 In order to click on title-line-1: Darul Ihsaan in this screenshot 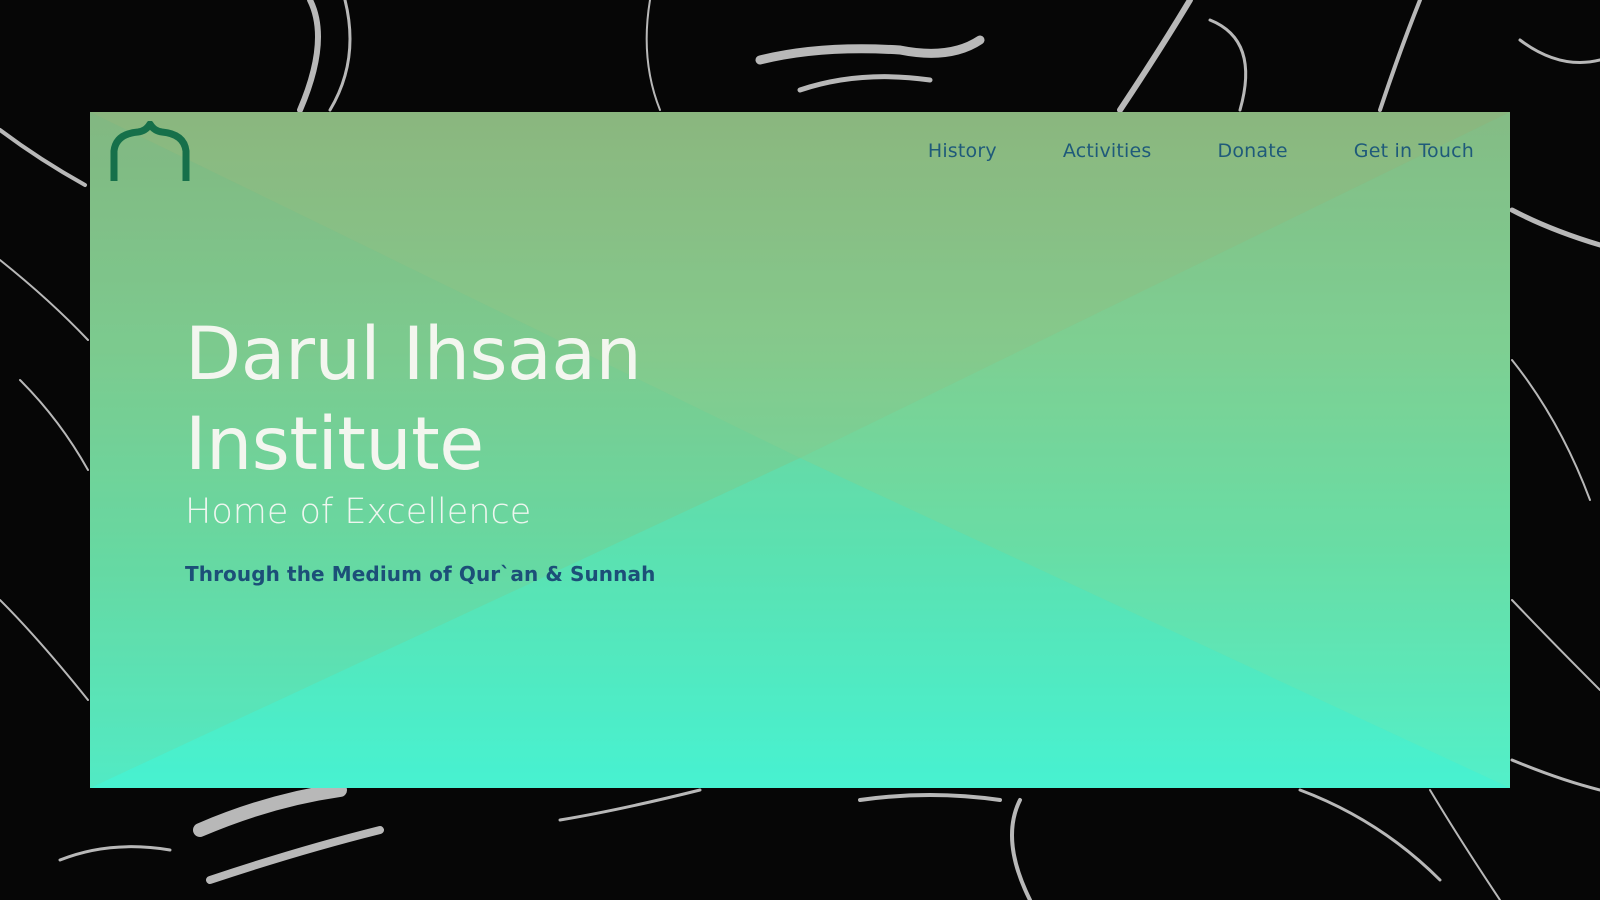, I will do `click(413, 354)`.